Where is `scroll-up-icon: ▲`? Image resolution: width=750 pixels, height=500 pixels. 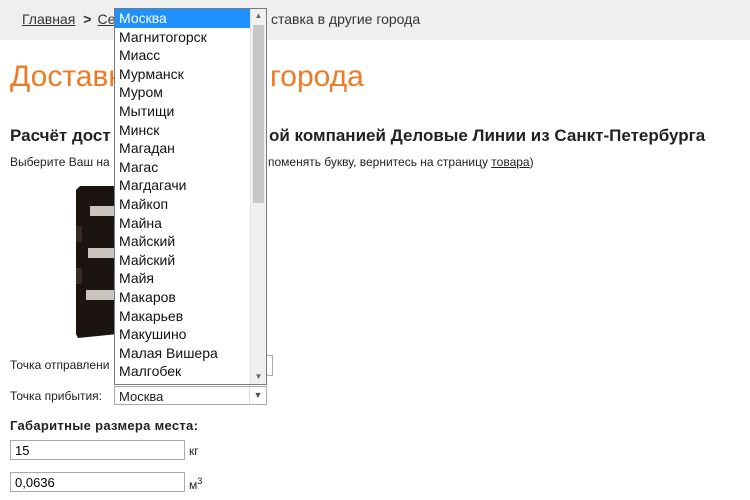 scroll-up-icon: ▲ is located at coordinates (258, 16).